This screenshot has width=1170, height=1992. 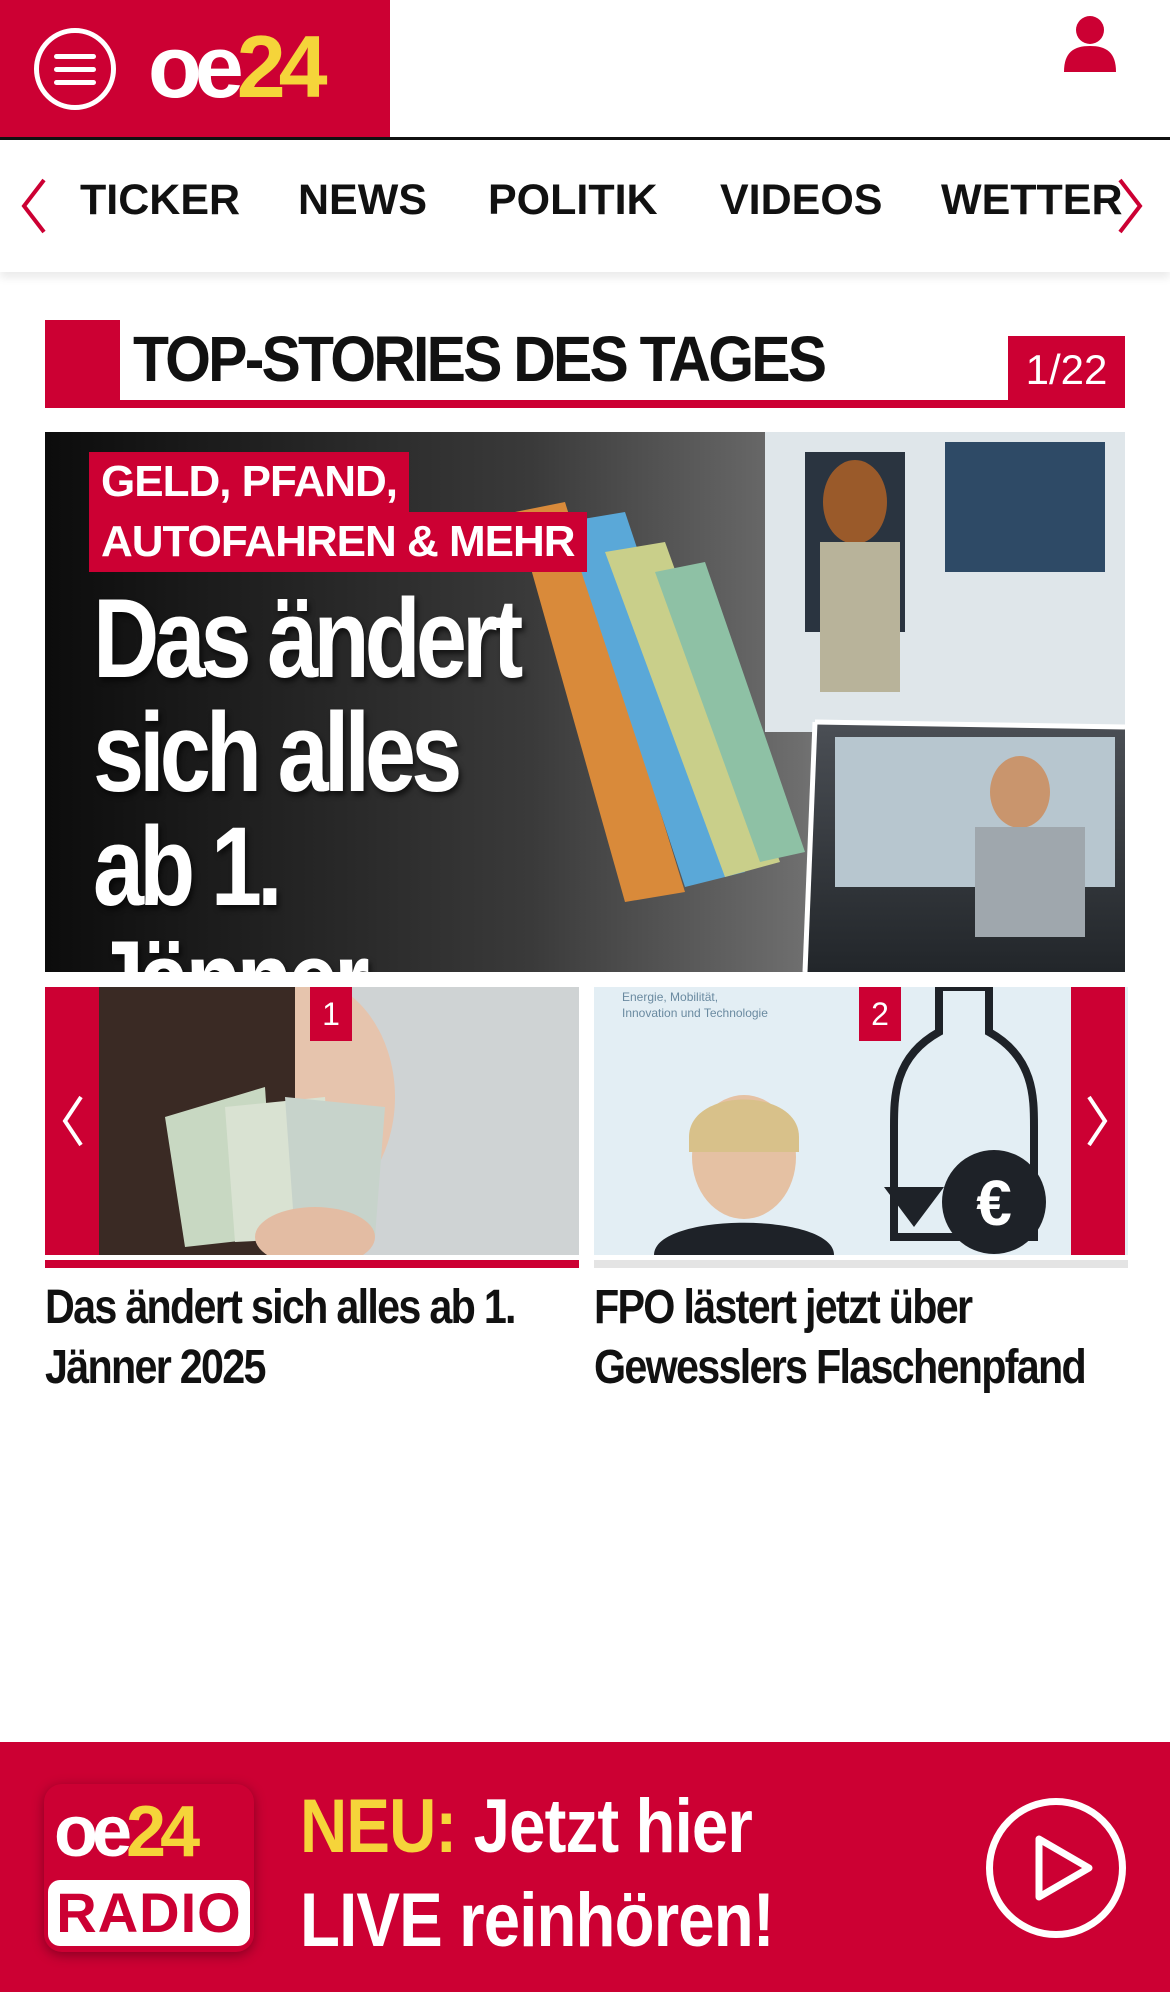 I want to click on radio-promo-neu: NEU:, so click(x=378, y=1826).